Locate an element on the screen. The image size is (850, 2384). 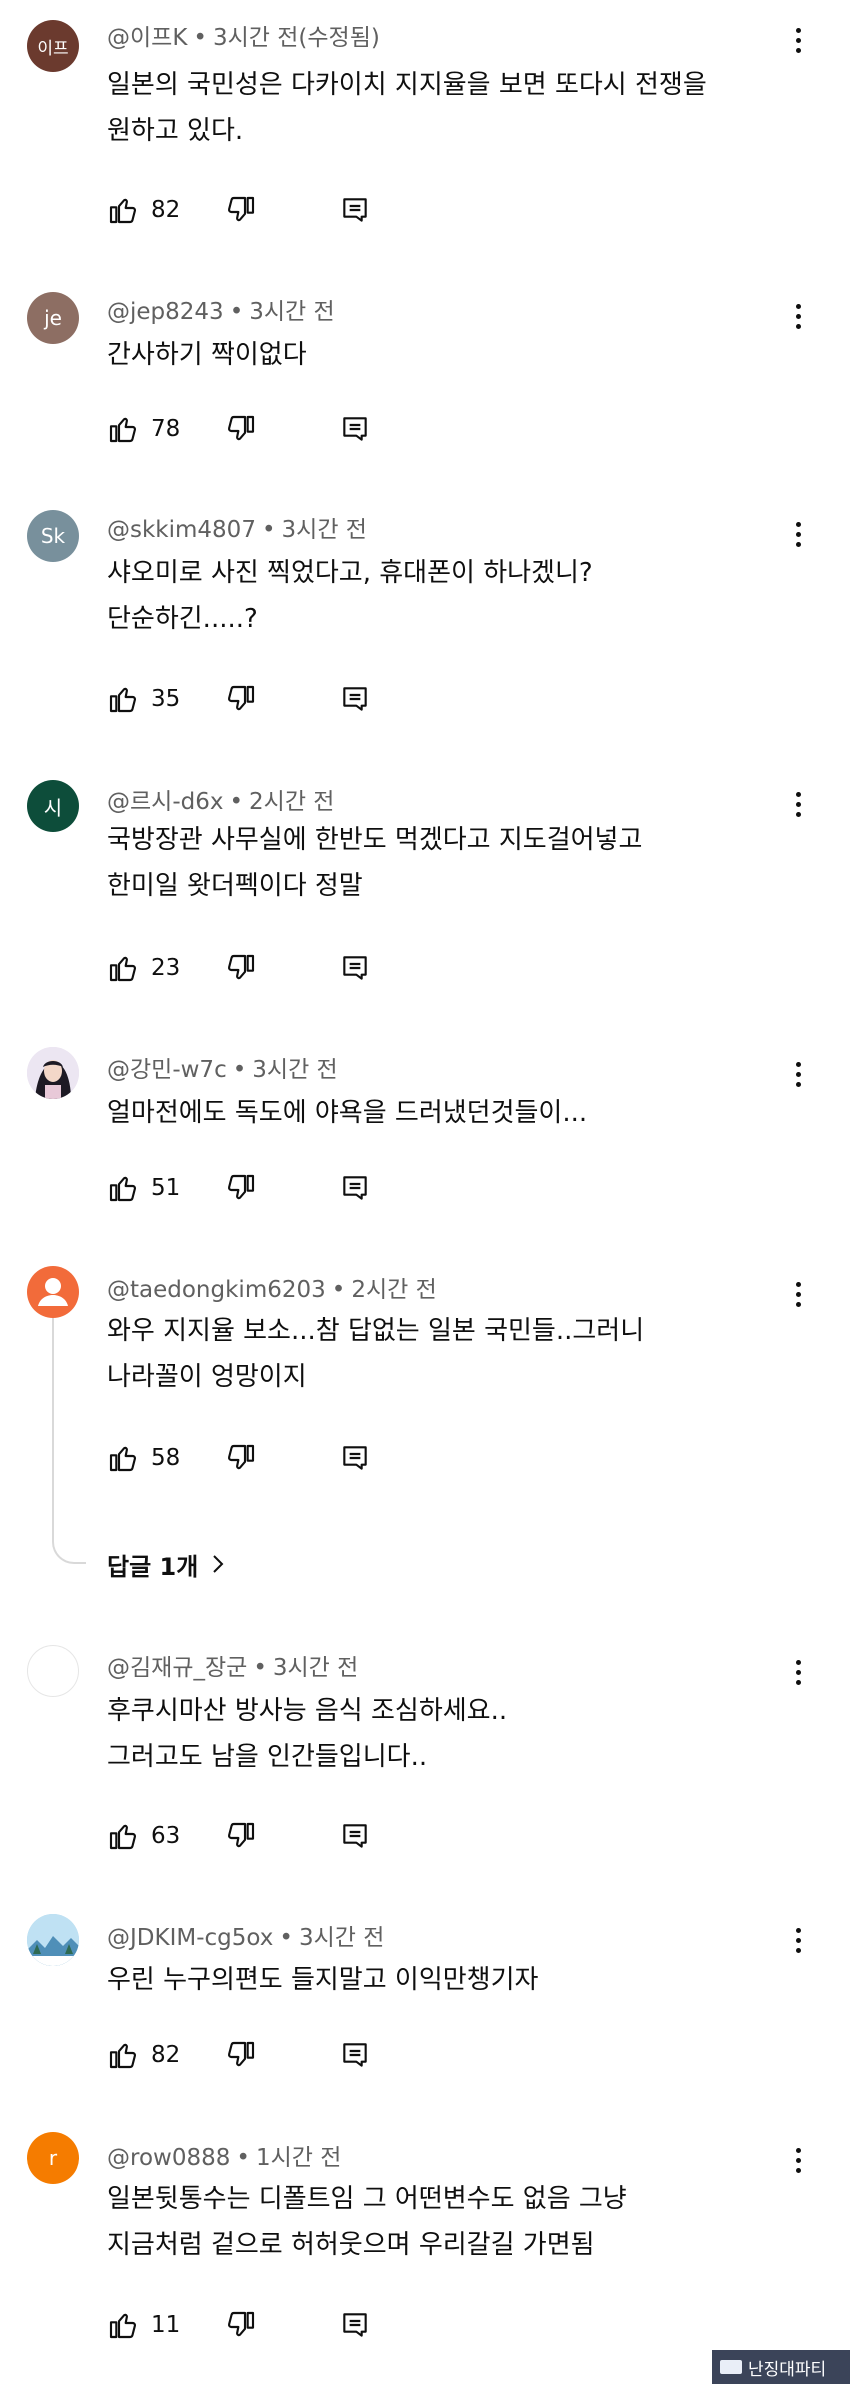
comment-author: @skkim4807 is located at coordinates (181, 530).